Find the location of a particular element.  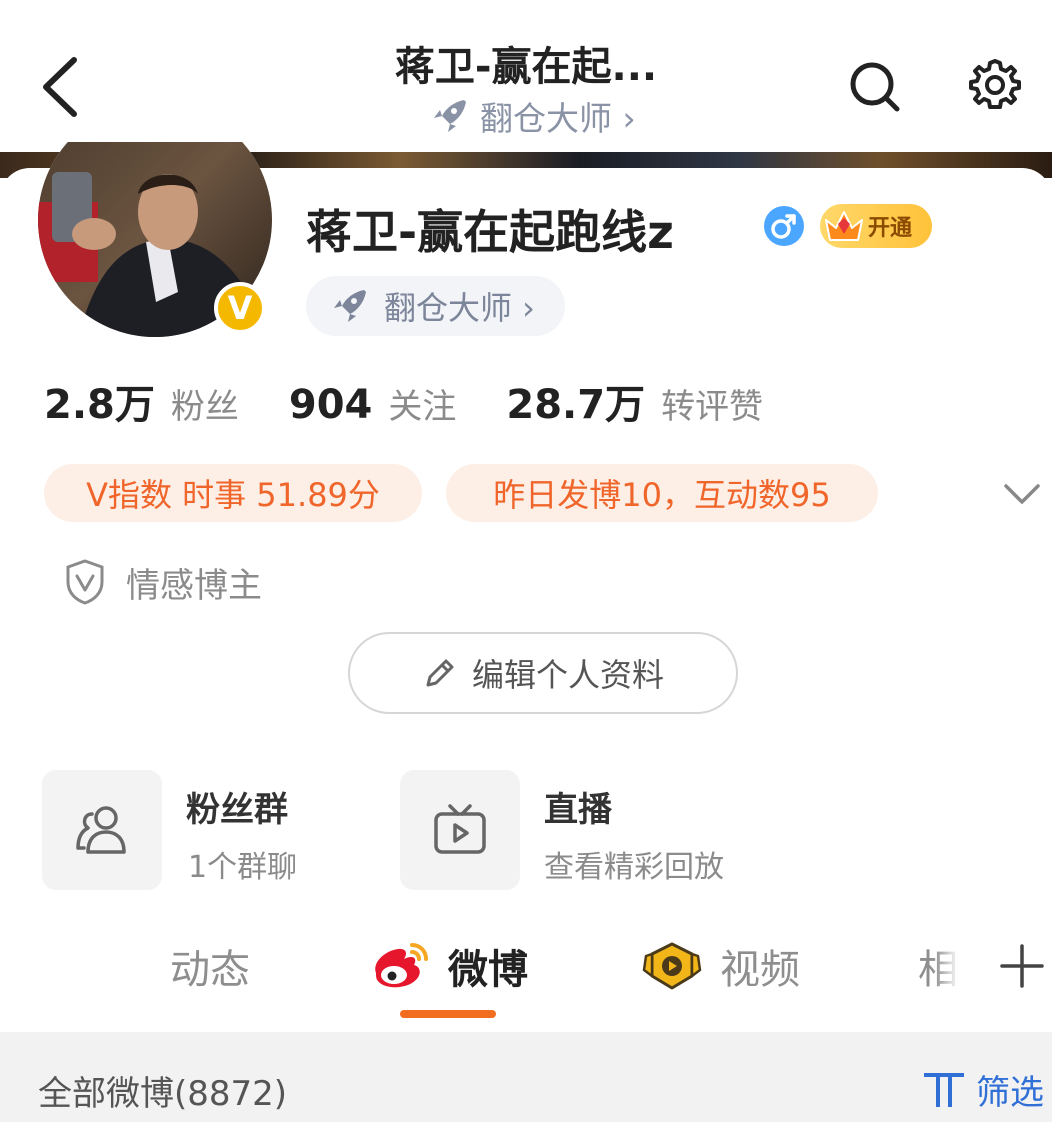

stat-label: 关注 is located at coordinates (422, 407).